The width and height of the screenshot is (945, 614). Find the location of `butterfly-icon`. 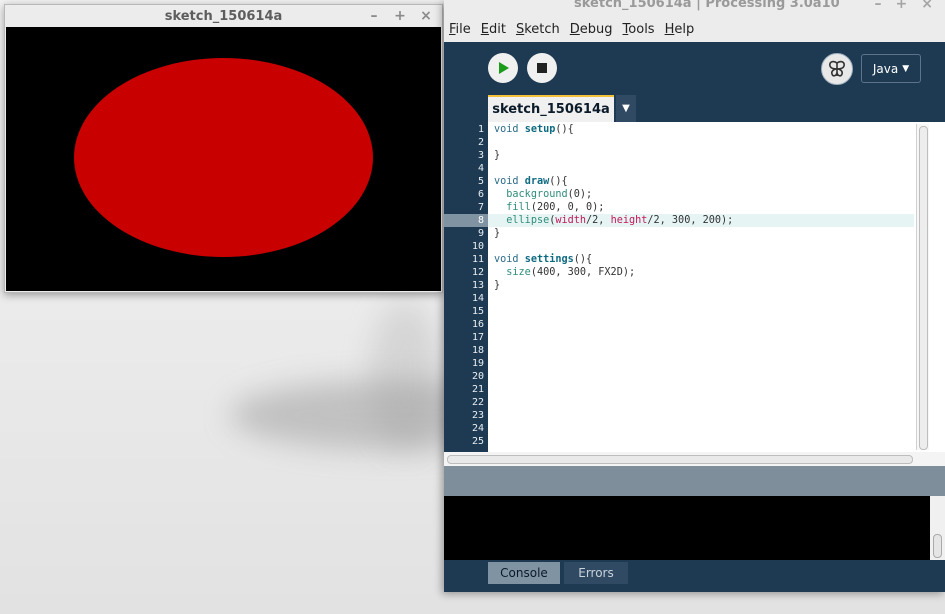

butterfly-icon is located at coordinates (837, 68).